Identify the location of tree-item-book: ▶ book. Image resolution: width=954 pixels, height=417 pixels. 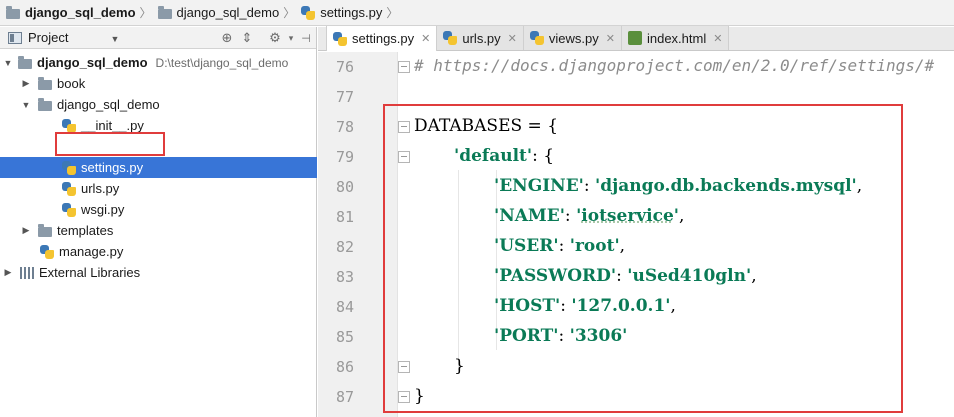
(158, 83).